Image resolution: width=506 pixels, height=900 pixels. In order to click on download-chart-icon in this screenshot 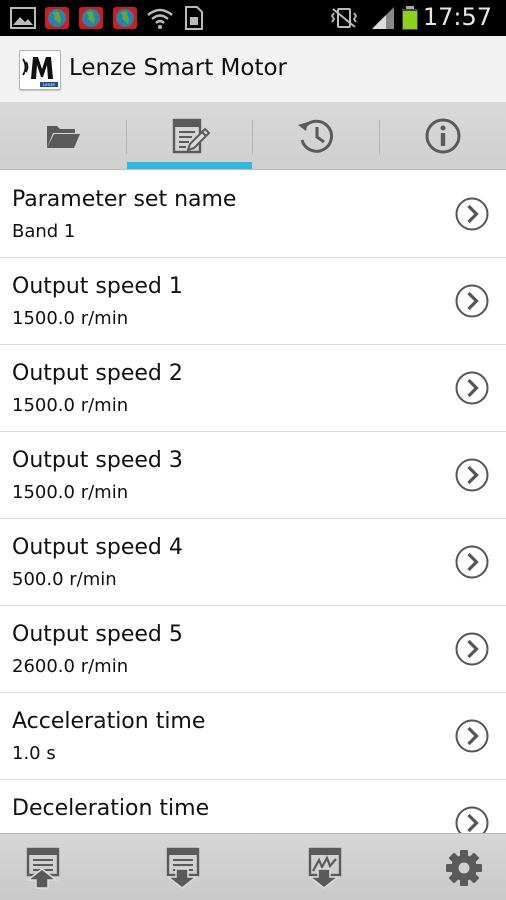, I will do `click(324, 868)`.